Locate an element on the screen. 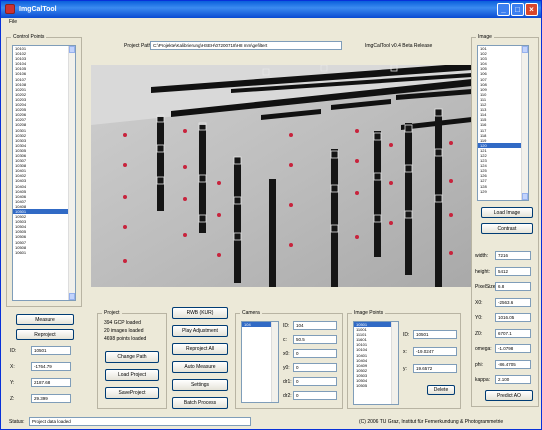 The width and height of the screenshot is (542, 430). maximize-icon: □ is located at coordinates (517, 9).